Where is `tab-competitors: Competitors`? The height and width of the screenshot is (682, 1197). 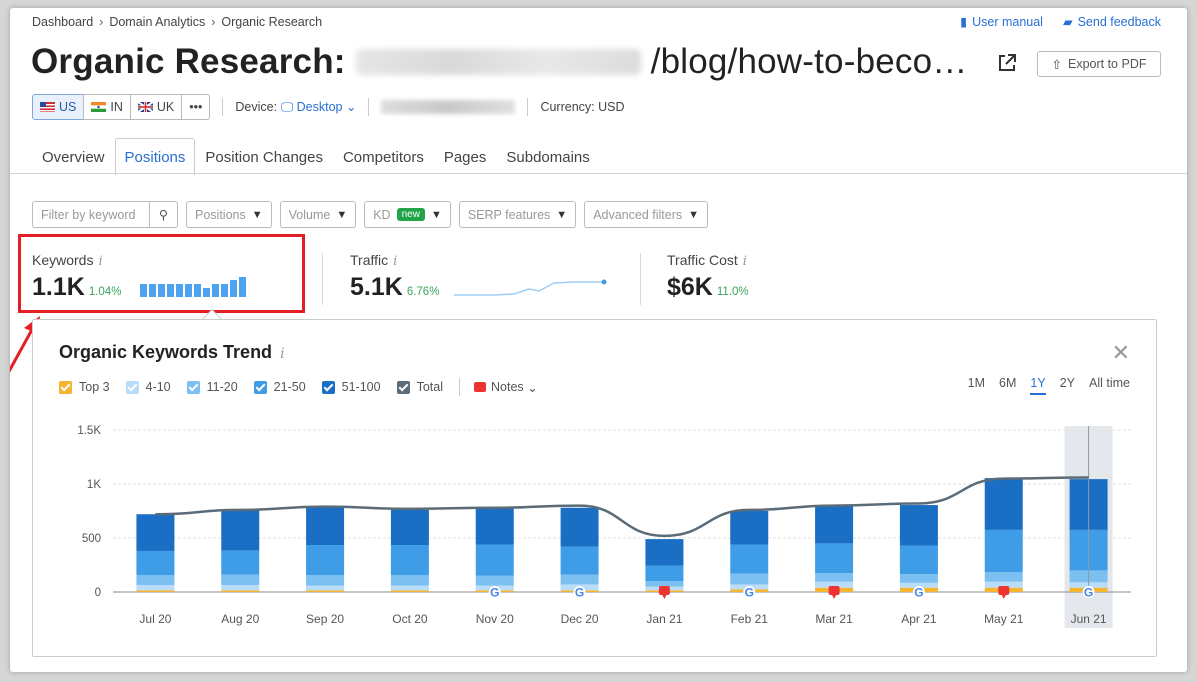
tab-competitors: Competitors is located at coordinates (383, 156).